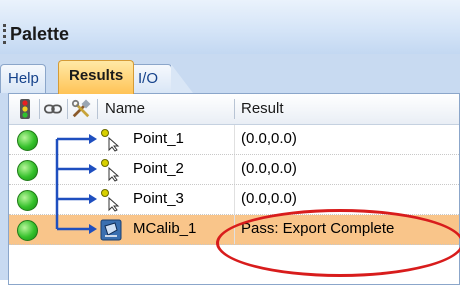 The image size is (460, 285). Describe the element at coordinates (338, 243) in the screenshot. I see `highlight-annotation-oval` at that location.